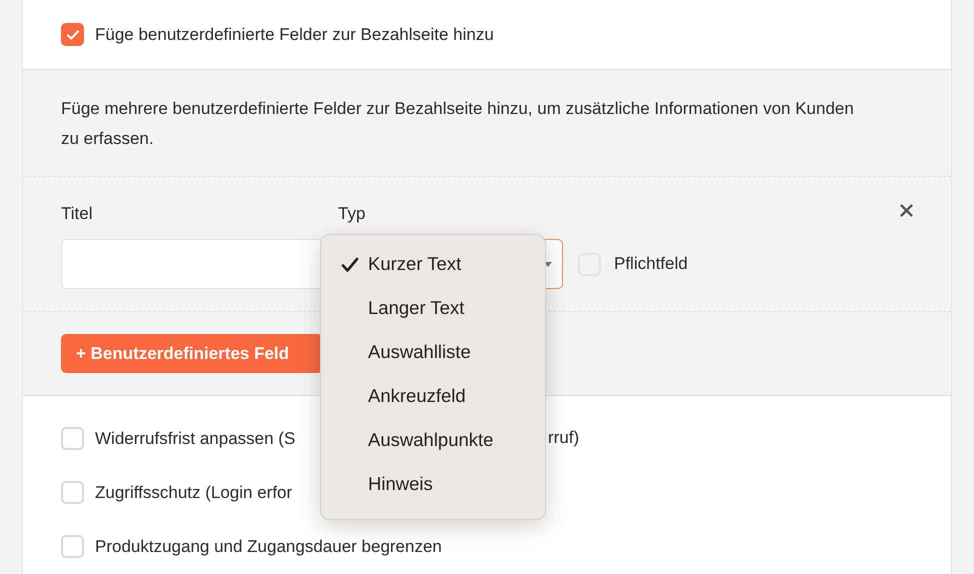 This screenshot has height=574, width=974. I want to click on menu-item: Kurzer Text, so click(433, 264).